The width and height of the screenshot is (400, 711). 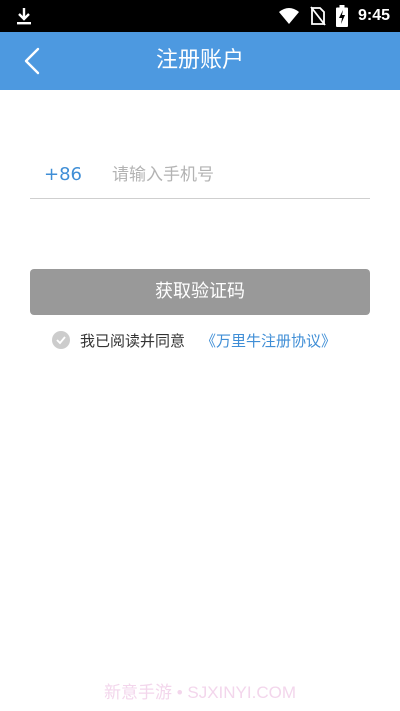 I want to click on phone-input, so click(x=237, y=175).